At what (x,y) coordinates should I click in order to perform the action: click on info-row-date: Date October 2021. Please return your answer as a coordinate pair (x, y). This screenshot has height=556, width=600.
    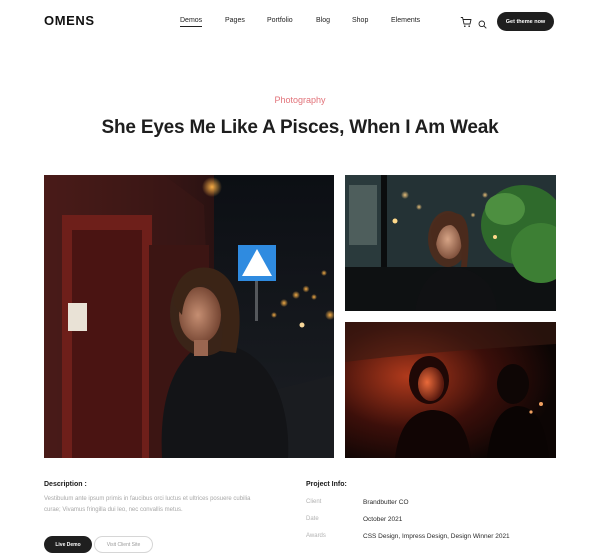
    Looking at the image, I should click on (436, 521).